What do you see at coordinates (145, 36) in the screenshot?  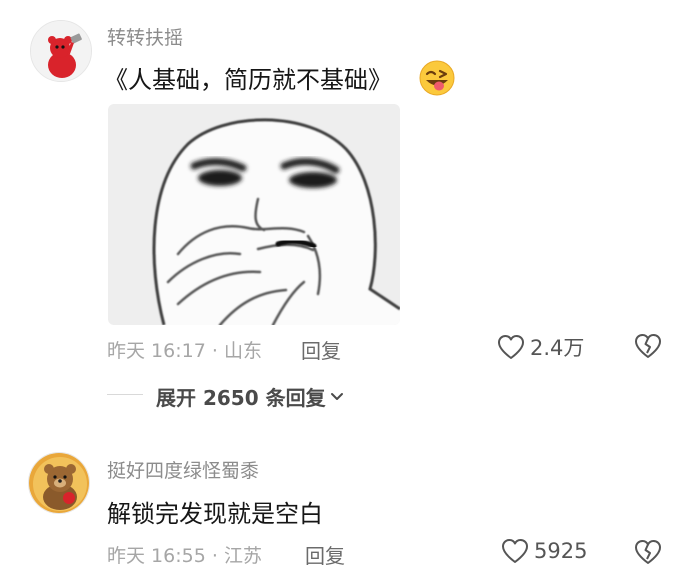 I see `comment-username: 转转扶摇` at bounding box center [145, 36].